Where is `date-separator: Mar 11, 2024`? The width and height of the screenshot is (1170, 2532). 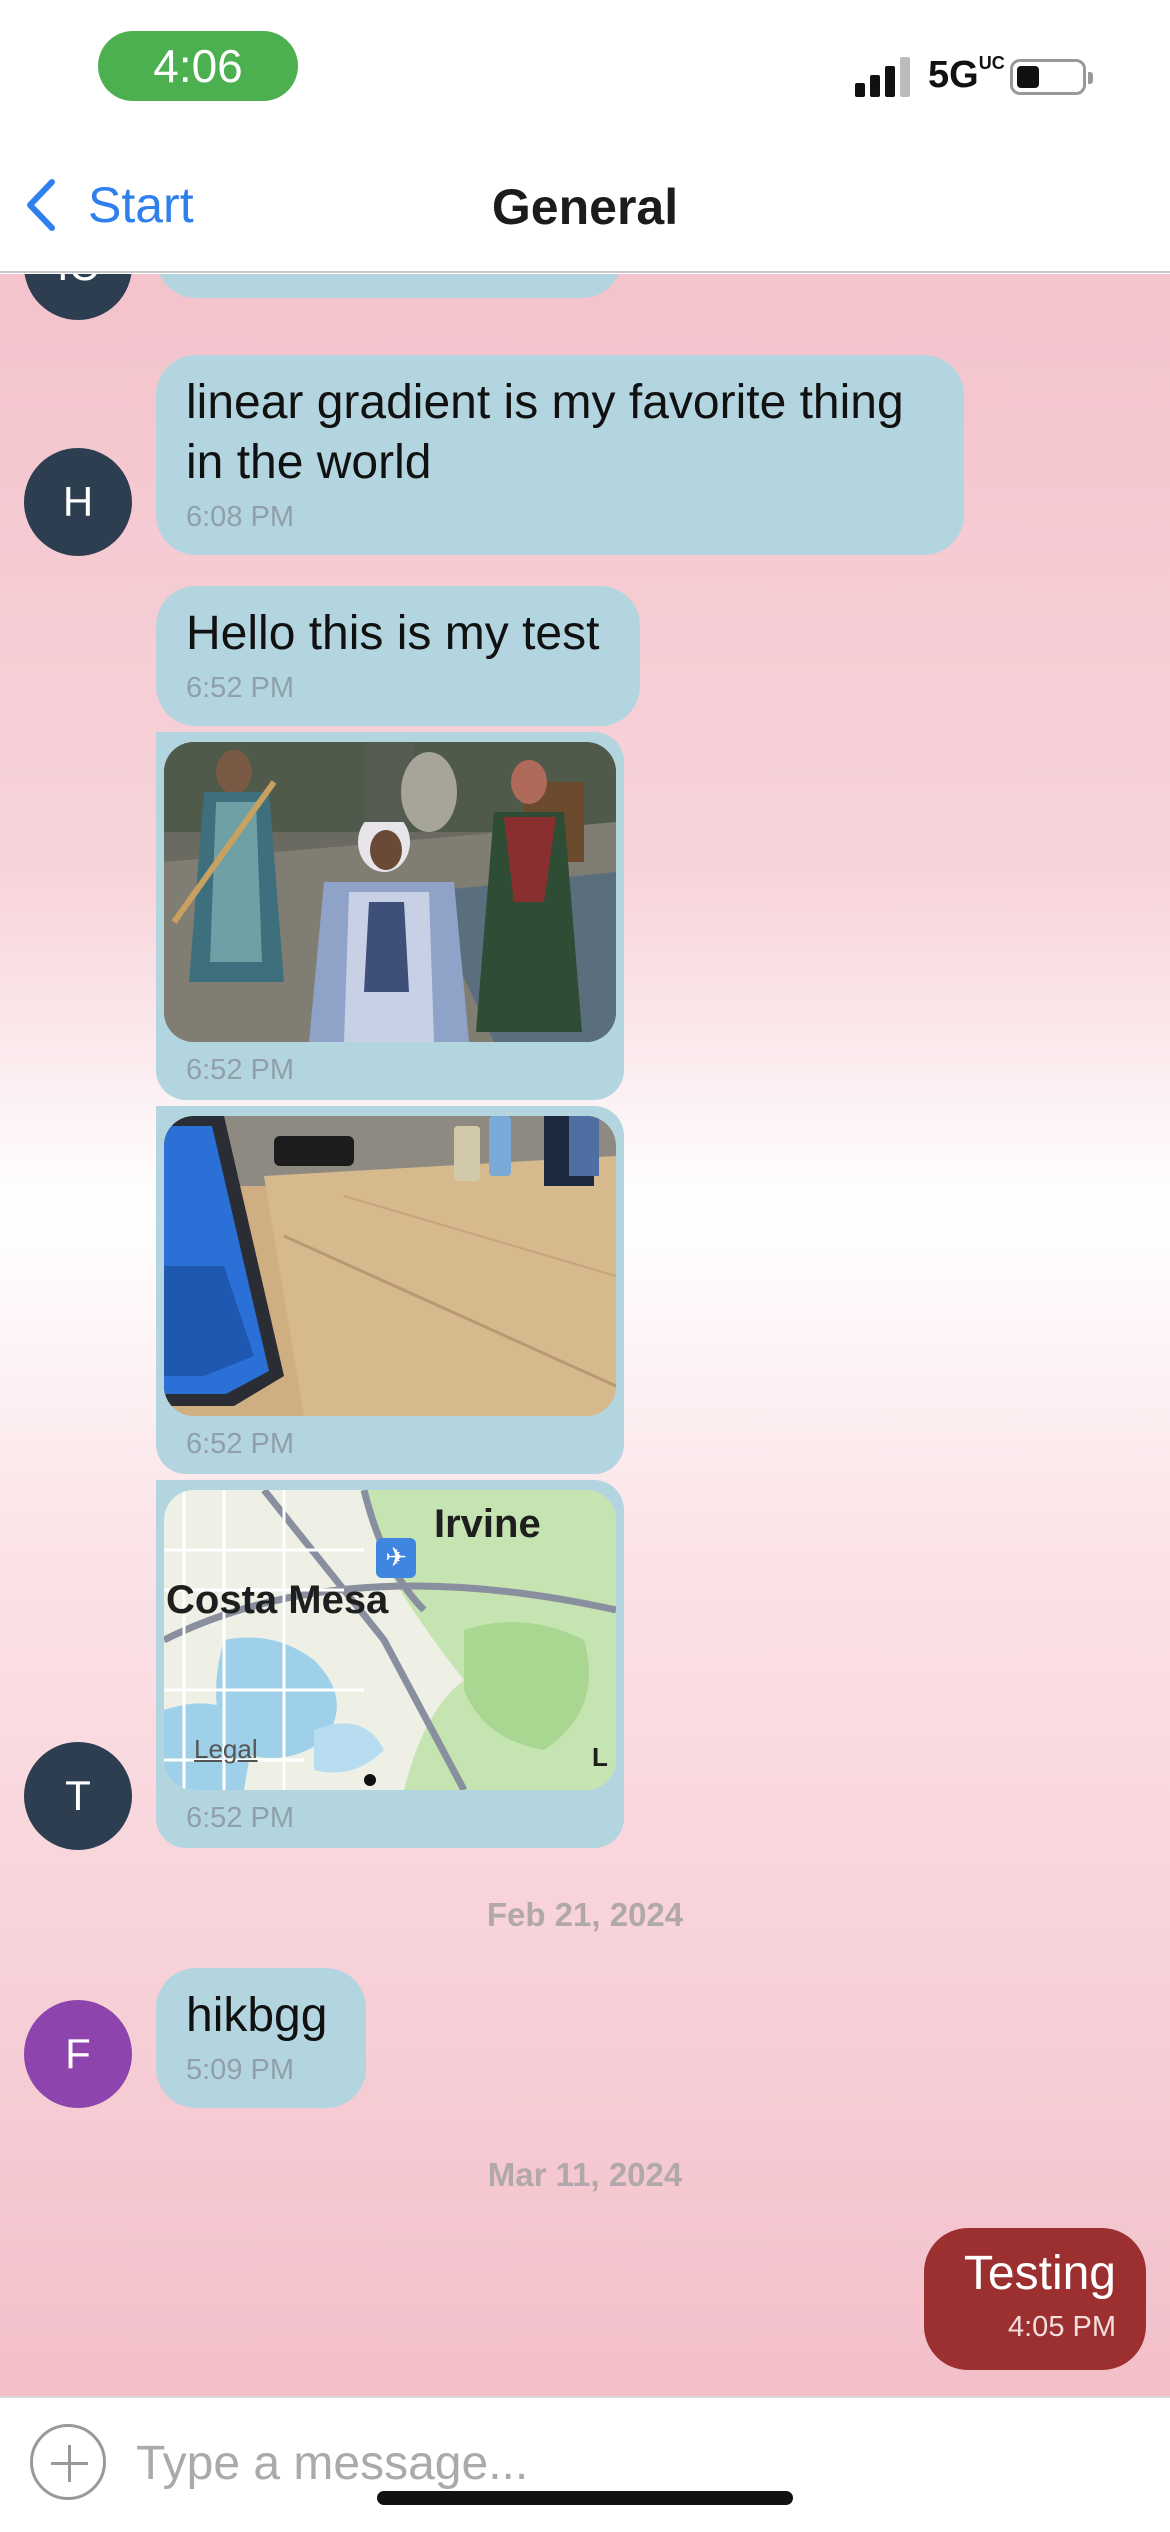
date-separator: Mar 11, 2024 is located at coordinates (585, 2174).